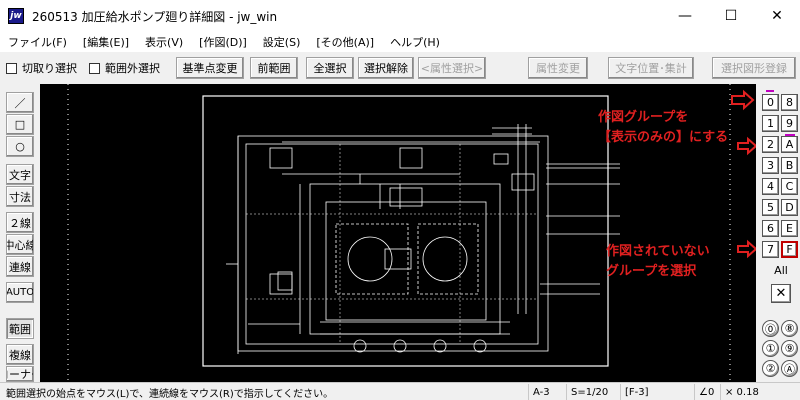 The image size is (800, 400). Describe the element at coordinates (223, 42) in the screenshot. I see `menu-draw: [作図(D)]` at that location.